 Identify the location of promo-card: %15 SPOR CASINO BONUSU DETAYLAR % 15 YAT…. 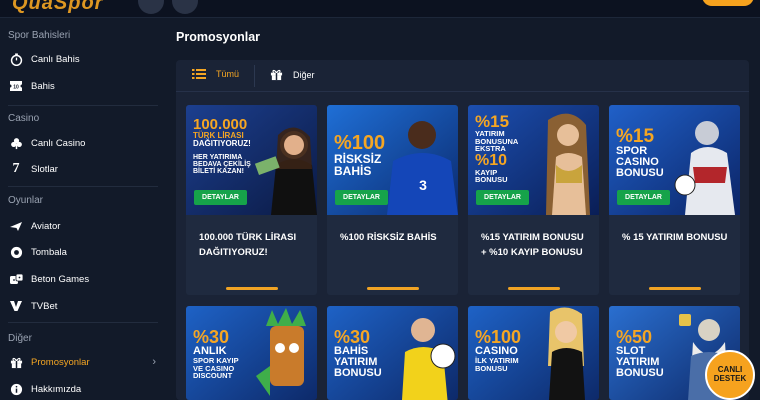
(674, 200).